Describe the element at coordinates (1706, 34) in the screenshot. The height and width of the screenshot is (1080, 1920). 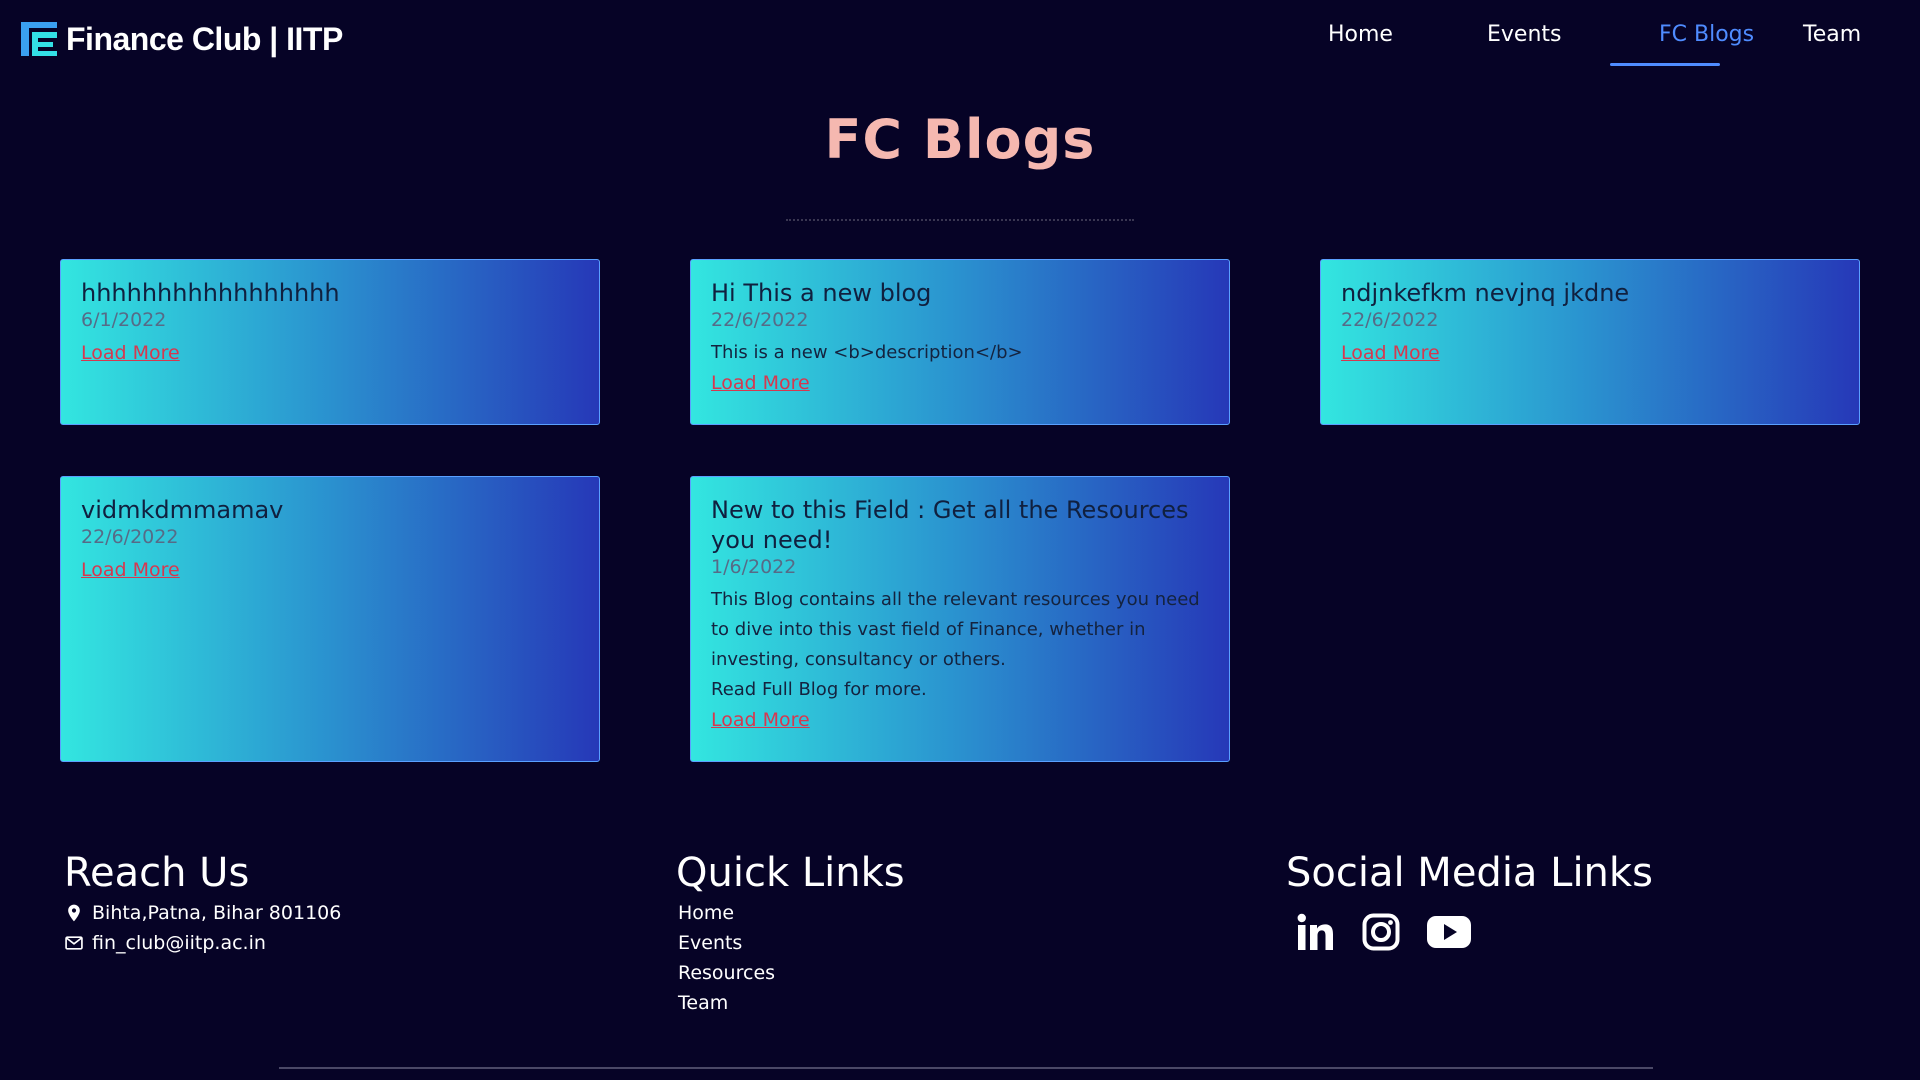
I see `nav-fc-blogs: FC Blogs` at that location.